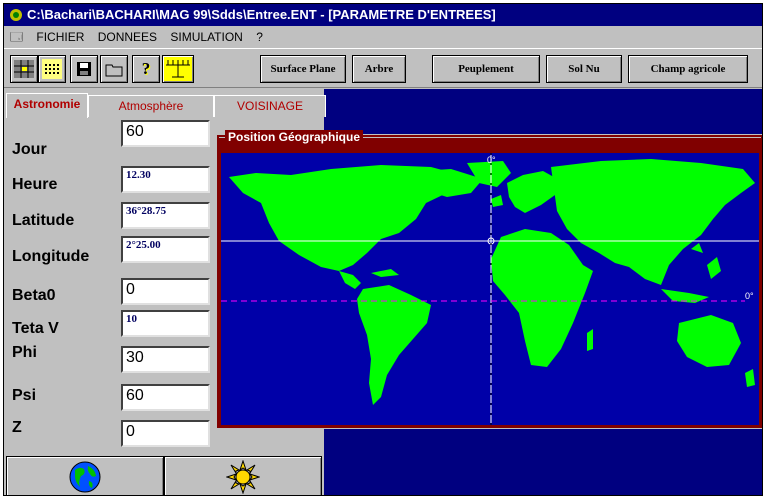 This screenshot has width=767, height=499. What do you see at coordinates (17, 427) in the screenshot?
I see `z-label: Z` at bounding box center [17, 427].